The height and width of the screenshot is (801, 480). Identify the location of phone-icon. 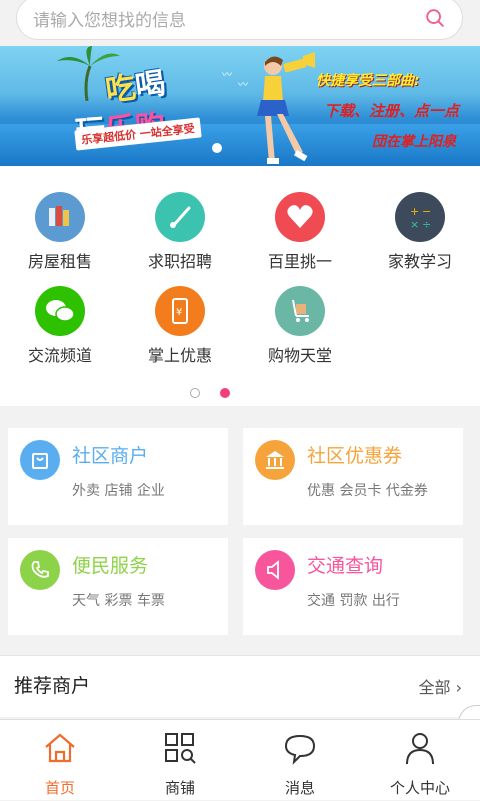
(40, 570).